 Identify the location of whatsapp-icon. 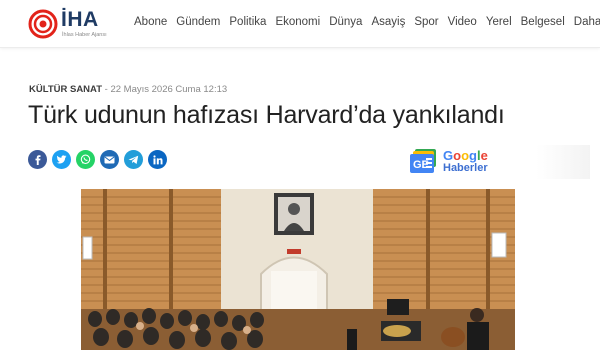
(85, 159).